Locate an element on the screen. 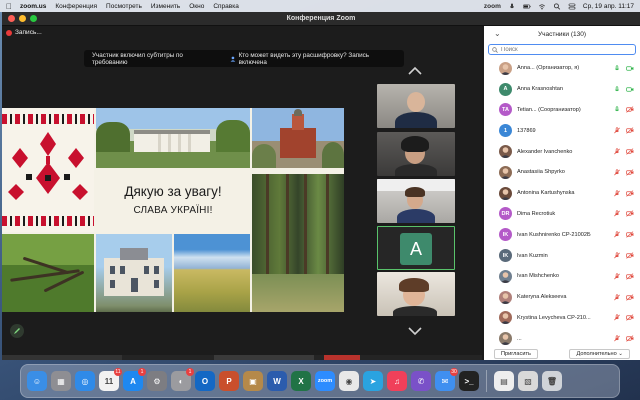  chevron-up-icon is located at coordinates (415, 71).